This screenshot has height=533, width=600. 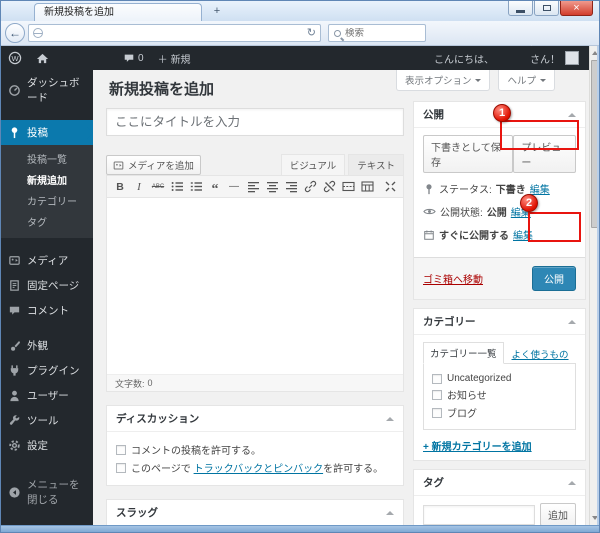 What do you see at coordinates (348, 187) in the screenshot?
I see `more-tag-icon` at bounding box center [348, 187].